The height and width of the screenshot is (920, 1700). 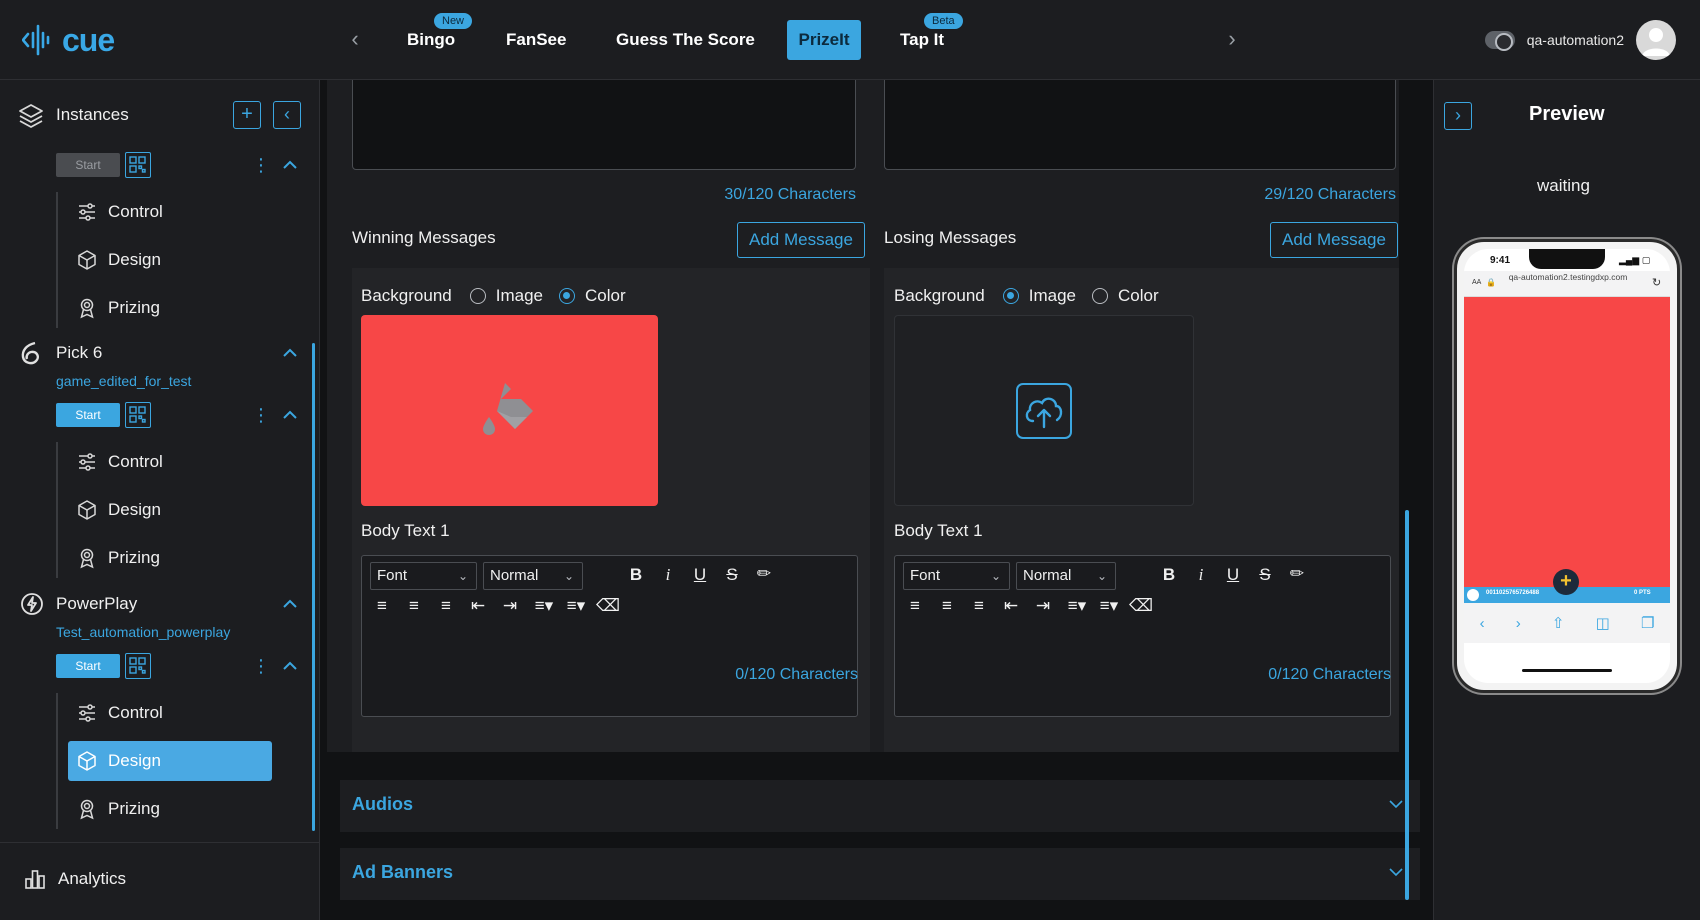 I want to click on chevron-down-icon: ⌄, so click(x=462, y=576).